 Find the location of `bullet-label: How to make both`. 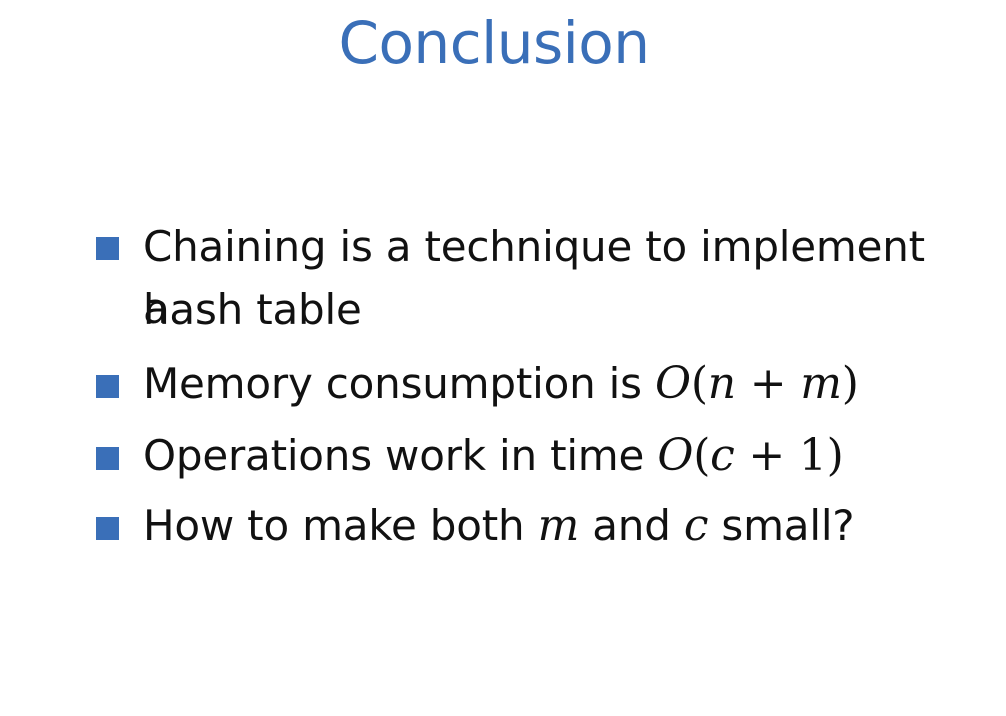

bullet-label: How to make both is located at coordinates (340, 525).